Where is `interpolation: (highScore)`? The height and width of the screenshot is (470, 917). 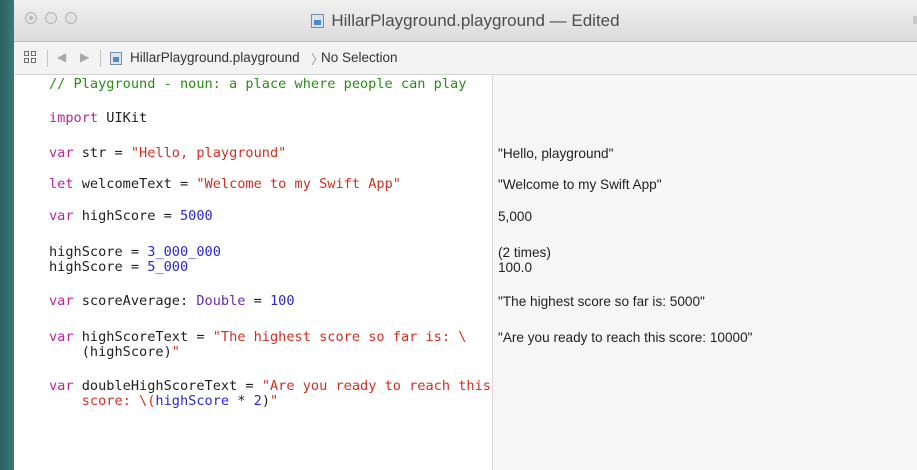 interpolation: (highScore) is located at coordinates (110, 352).